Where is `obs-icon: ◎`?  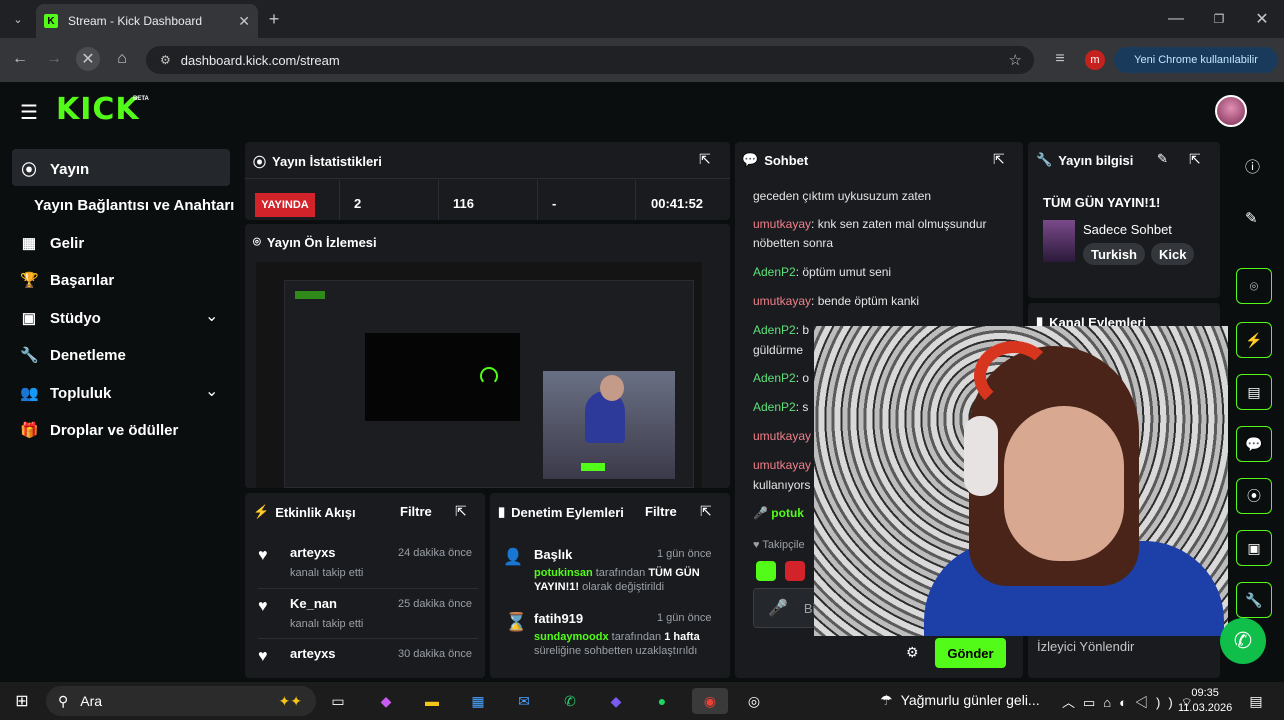 obs-icon: ◎ is located at coordinates (754, 701).